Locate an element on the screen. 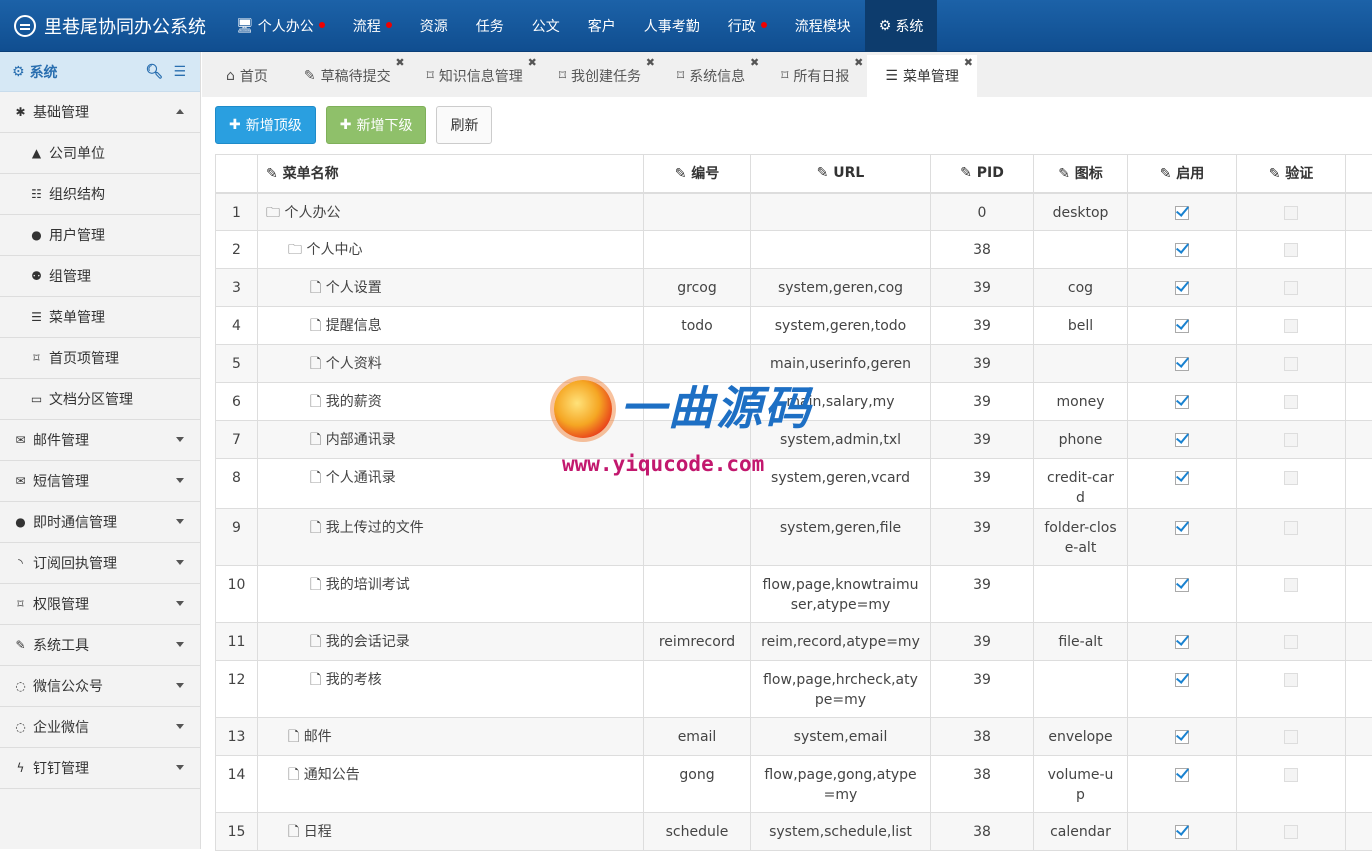 This screenshot has height=851, width=1372. icon-cell: money is located at coordinates (1081, 402).